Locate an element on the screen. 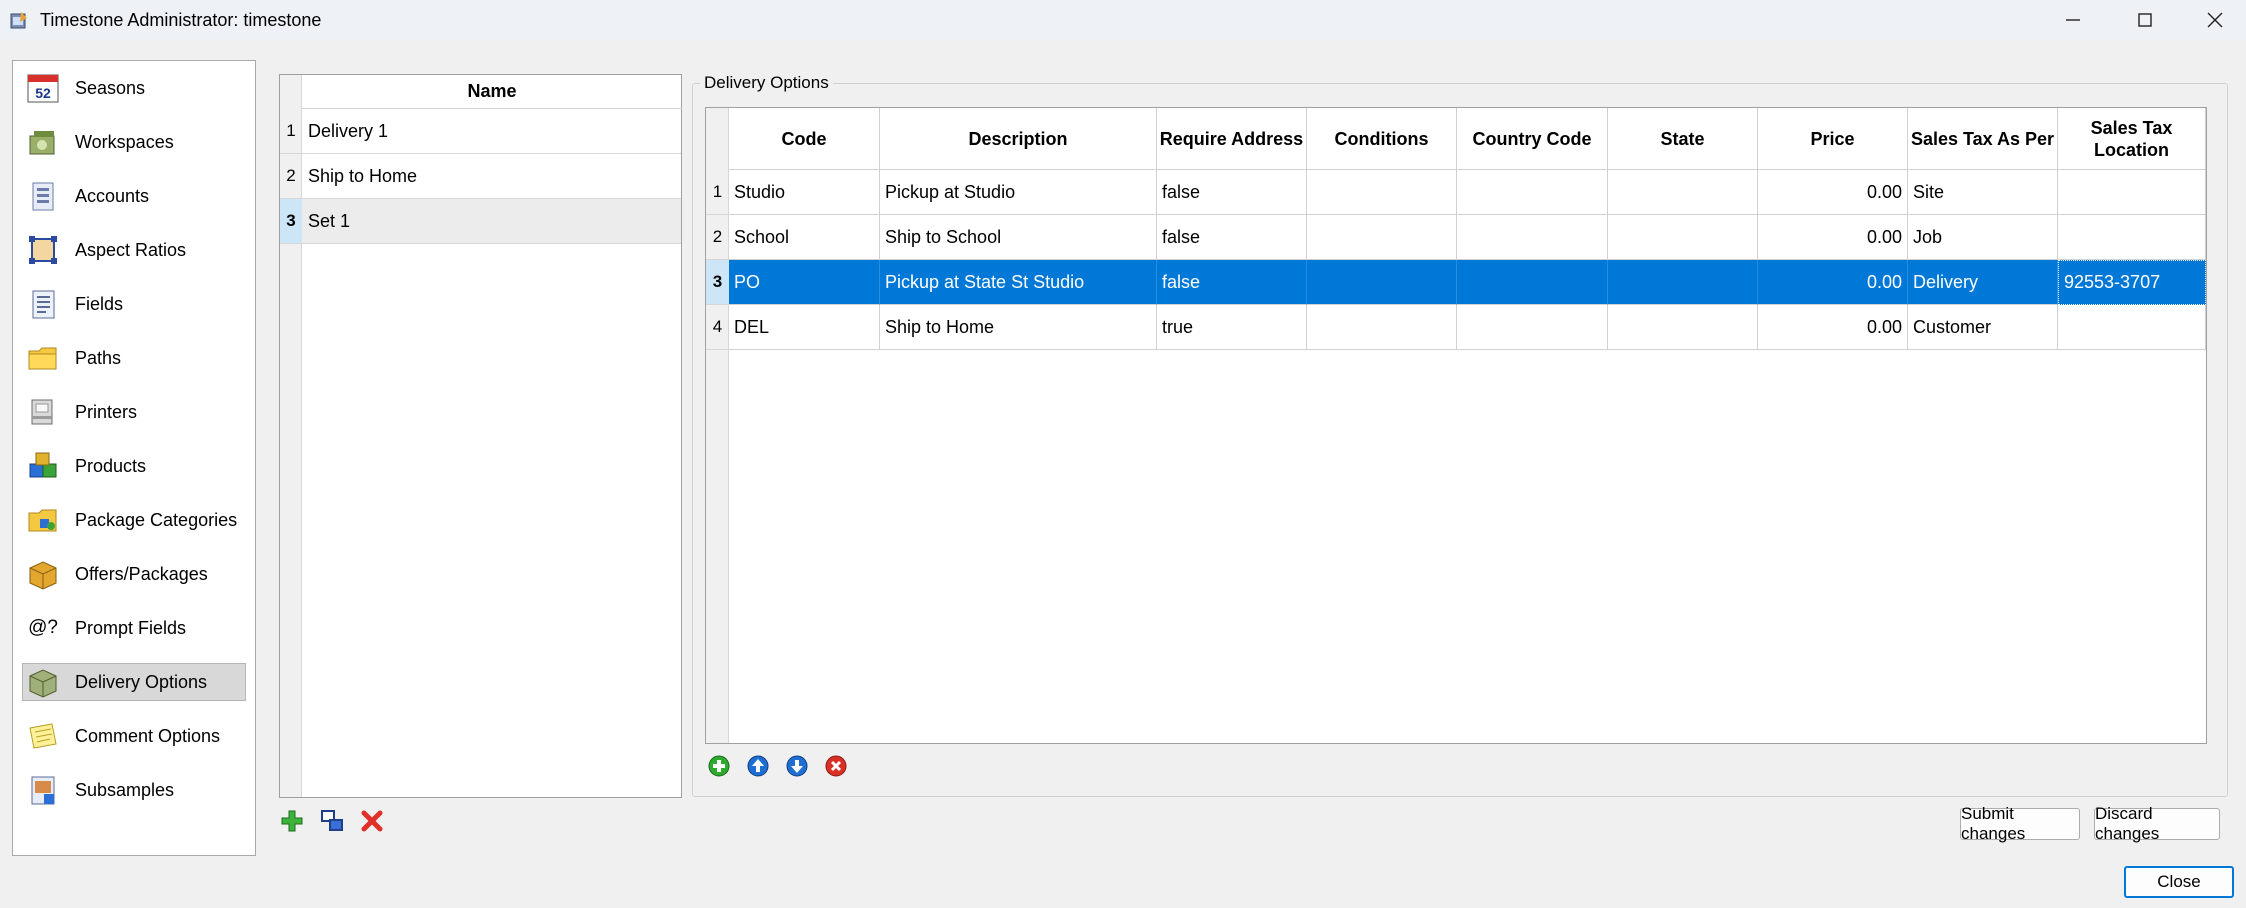 This screenshot has height=908, width=2246. cell-description: Pickup at Studio is located at coordinates (1018, 192).